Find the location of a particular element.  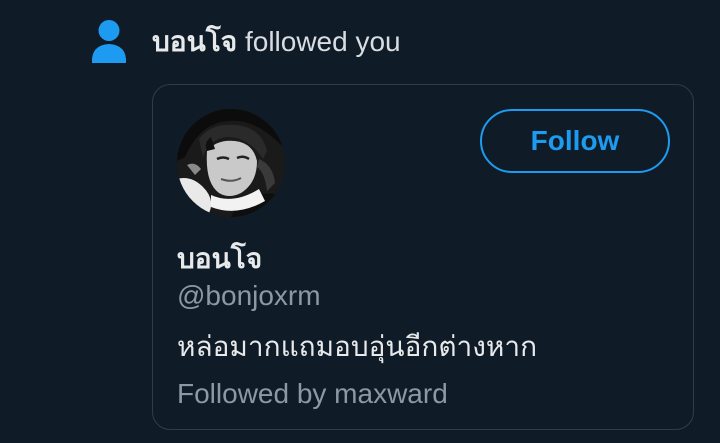

followed-by-text: Followed by maxward is located at coordinates (312, 393).